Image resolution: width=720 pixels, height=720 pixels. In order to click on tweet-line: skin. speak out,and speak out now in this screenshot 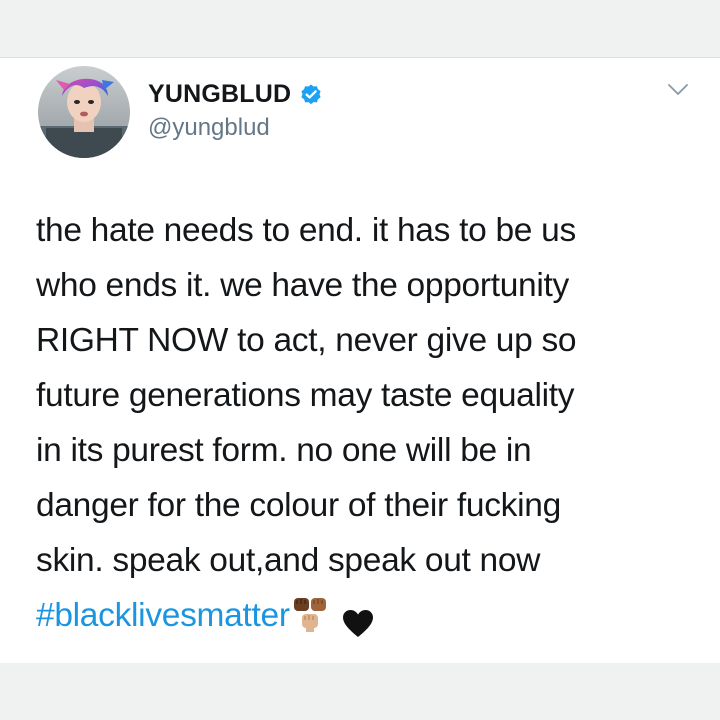, I will do `click(288, 560)`.